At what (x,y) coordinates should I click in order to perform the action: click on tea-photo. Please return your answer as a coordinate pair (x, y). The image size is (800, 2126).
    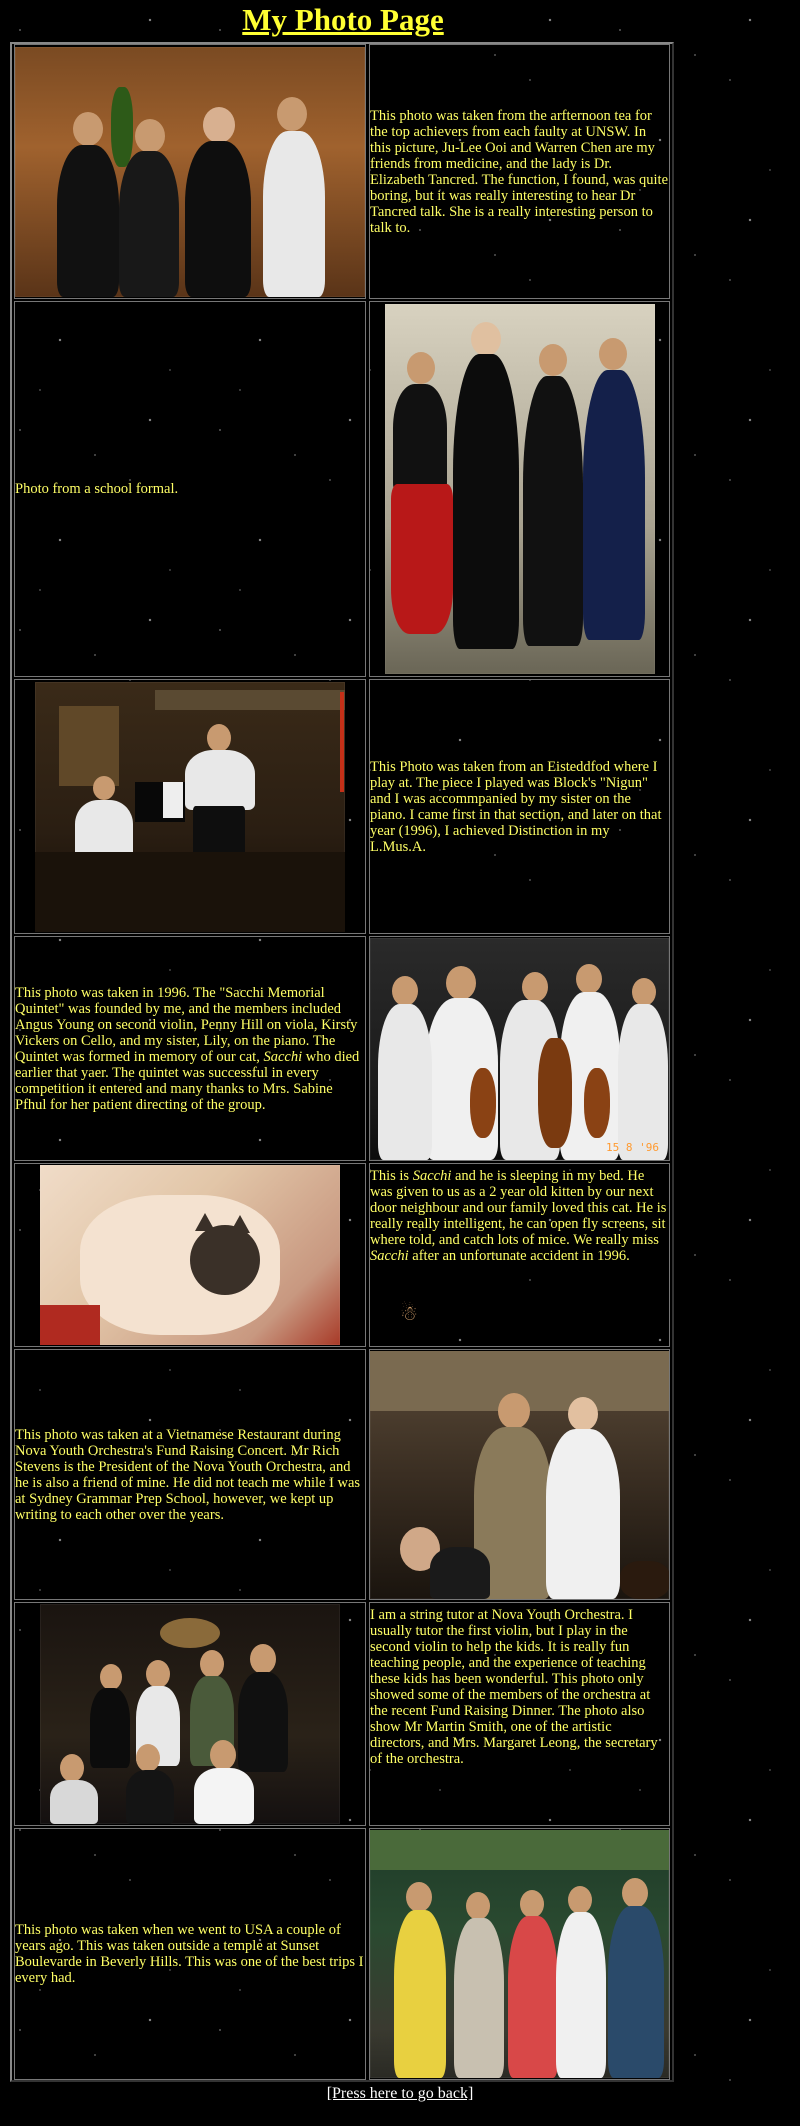
    Looking at the image, I should click on (190, 171).